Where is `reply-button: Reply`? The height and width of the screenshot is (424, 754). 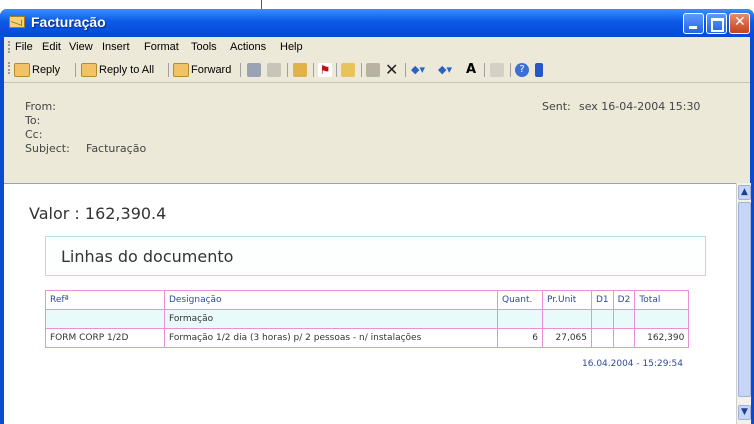
reply-button: Reply is located at coordinates (37, 70).